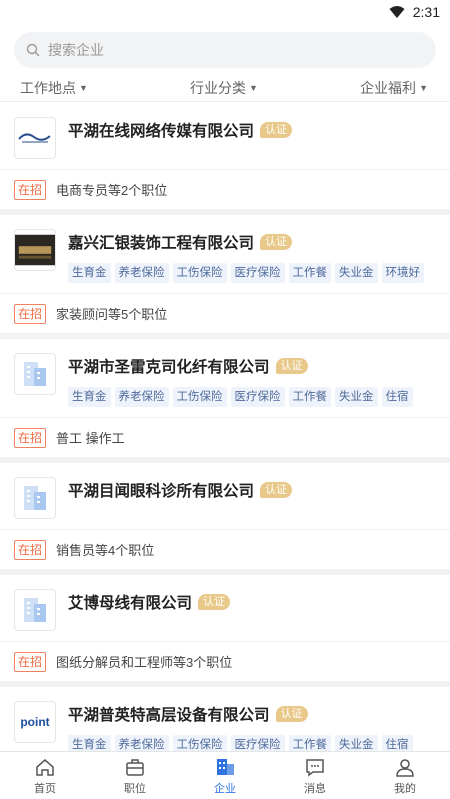 This screenshot has height=799, width=450. Describe the element at coordinates (252, 380) in the screenshot. I see `company-info: 平湖市圣雷克司化纤有限公司 认证 生育金 养老保险 工伤保险 医疗保险 工作餐 失业金 住宿` at that location.